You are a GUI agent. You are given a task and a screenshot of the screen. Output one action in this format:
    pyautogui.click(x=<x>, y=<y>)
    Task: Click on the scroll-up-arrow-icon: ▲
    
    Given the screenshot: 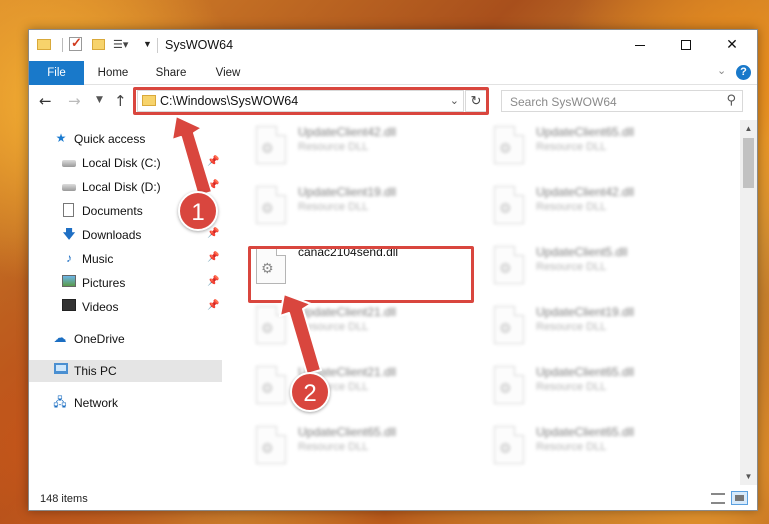 What is the action you would take?
    pyautogui.click(x=748, y=128)
    